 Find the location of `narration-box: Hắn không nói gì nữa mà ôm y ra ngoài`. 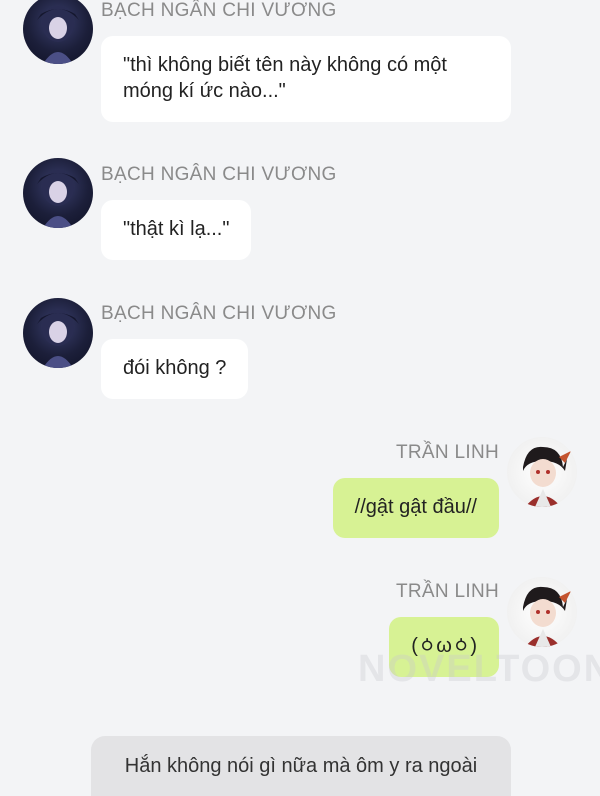

narration-box: Hắn không nói gì nữa mà ôm y ra ngoài is located at coordinates (301, 766).